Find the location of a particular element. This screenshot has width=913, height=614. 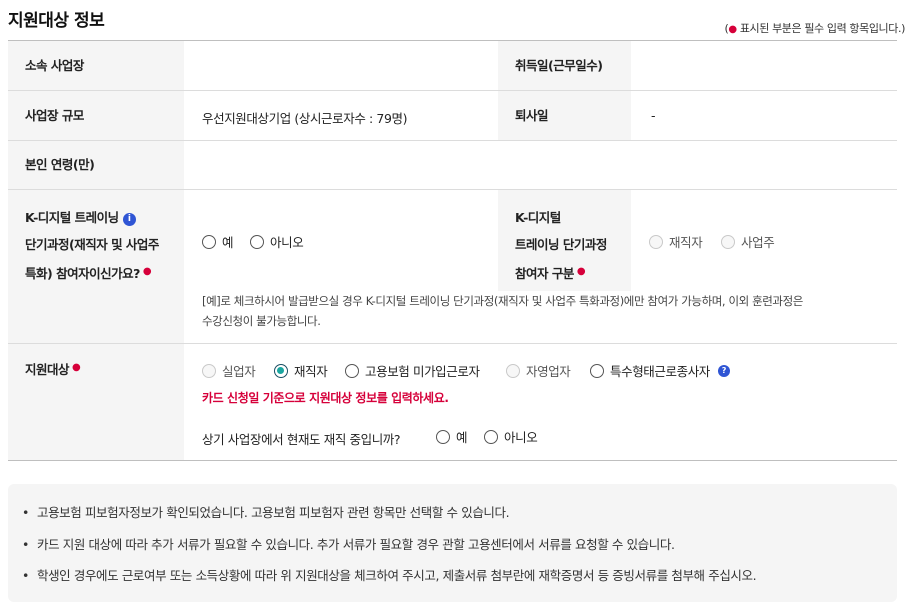

employment-no-radio: 아니오 is located at coordinates (511, 436).